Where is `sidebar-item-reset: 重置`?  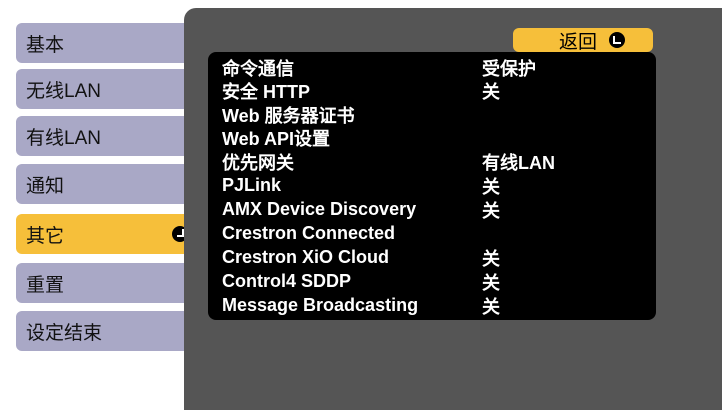 sidebar-item-reset: 重置 is located at coordinates (106, 283).